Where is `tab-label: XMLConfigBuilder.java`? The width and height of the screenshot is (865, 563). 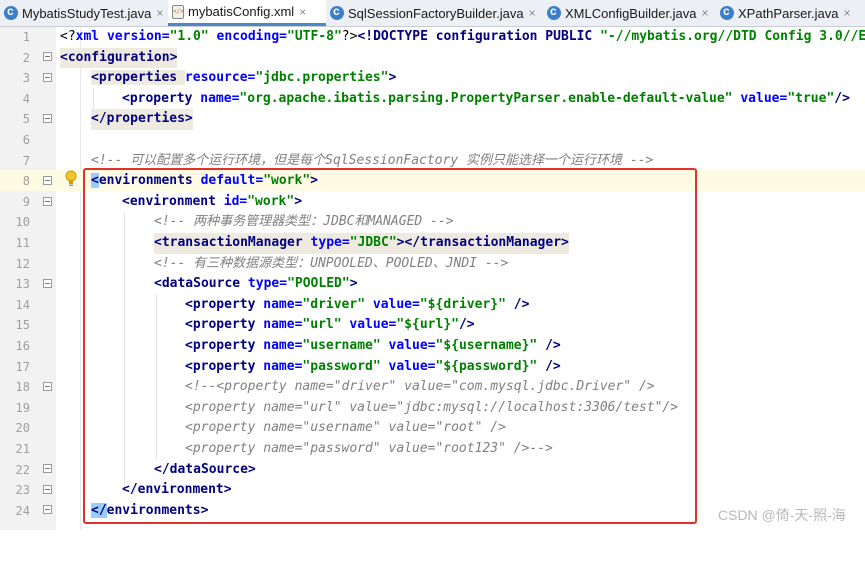 tab-label: XMLConfigBuilder.java is located at coordinates (631, 13).